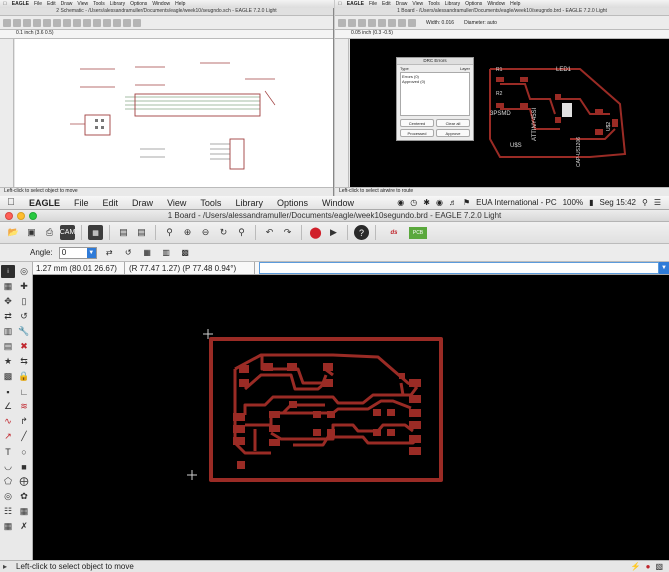 Image resolution: width=669 pixels, height=572 pixels. What do you see at coordinates (8, 361) in the screenshot?
I see `add-icon: ★` at bounding box center [8, 361].